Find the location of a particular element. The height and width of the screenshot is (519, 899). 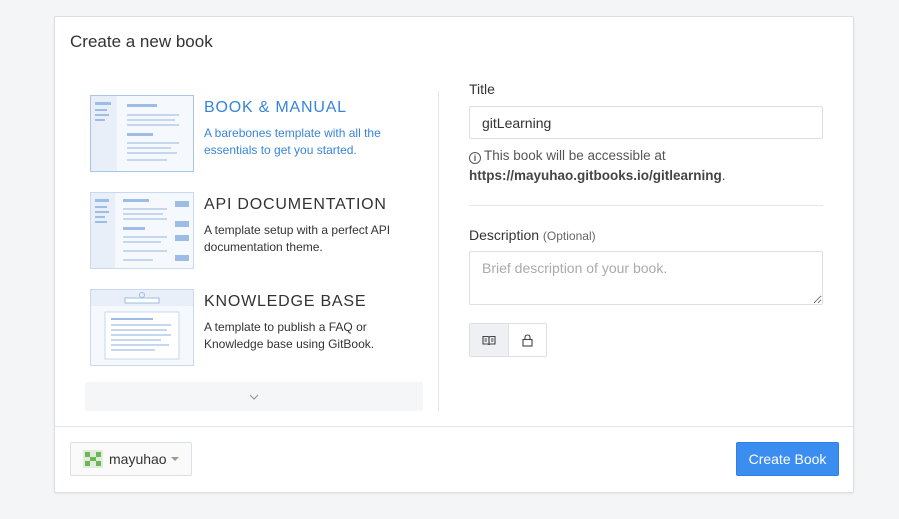

description-label: Description (Optional) is located at coordinates (532, 235).